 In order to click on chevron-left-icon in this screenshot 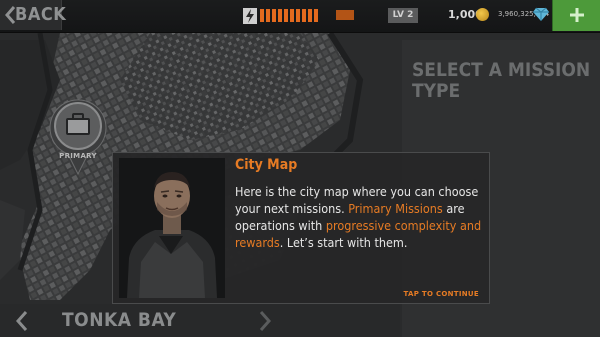, I will do `click(22, 321)`.